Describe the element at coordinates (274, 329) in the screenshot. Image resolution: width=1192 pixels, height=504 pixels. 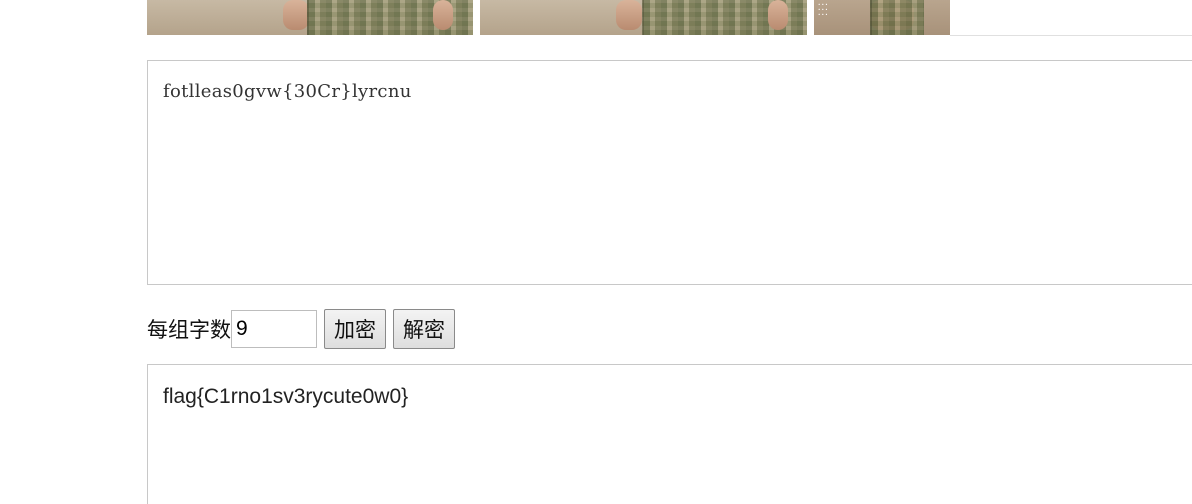
I see `group-size-input` at that location.